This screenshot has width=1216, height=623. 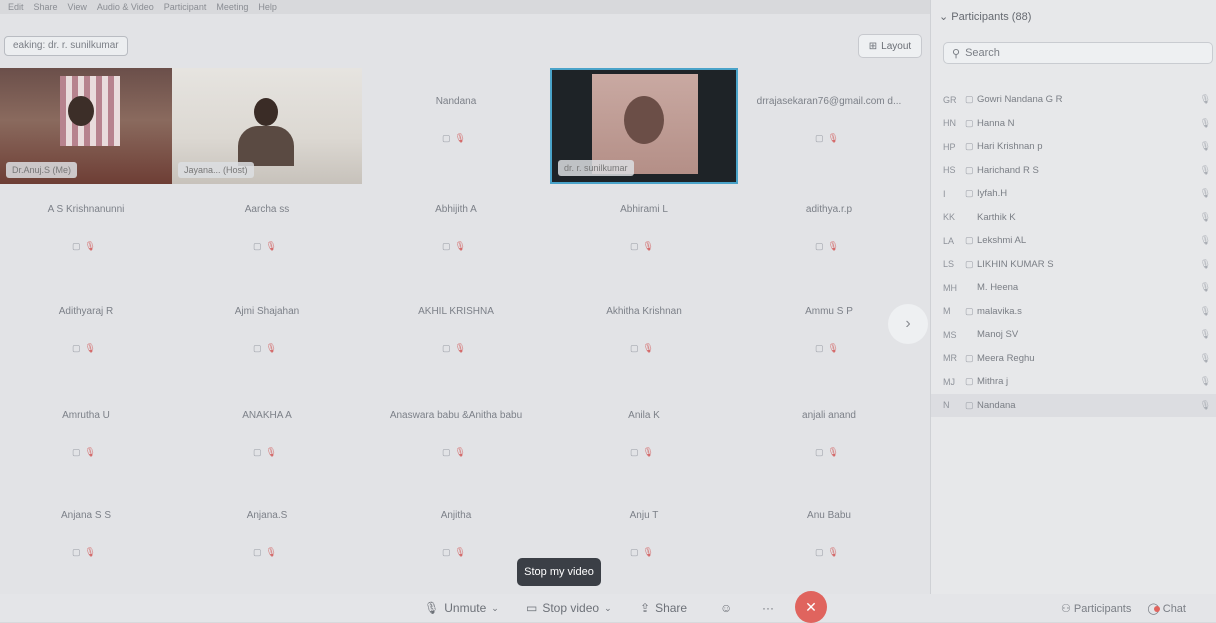 What do you see at coordinates (86, 209) in the screenshot?
I see `participant-name: A S Krishnanunni` at bounding box center [86, 209].